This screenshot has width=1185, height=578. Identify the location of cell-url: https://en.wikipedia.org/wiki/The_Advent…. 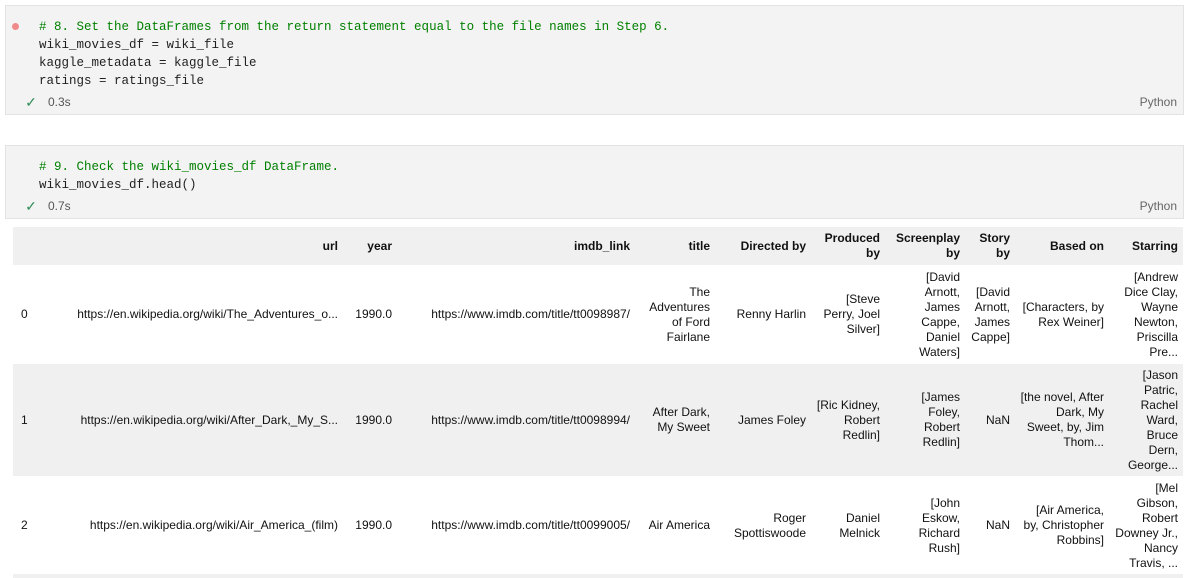
(207, 314).